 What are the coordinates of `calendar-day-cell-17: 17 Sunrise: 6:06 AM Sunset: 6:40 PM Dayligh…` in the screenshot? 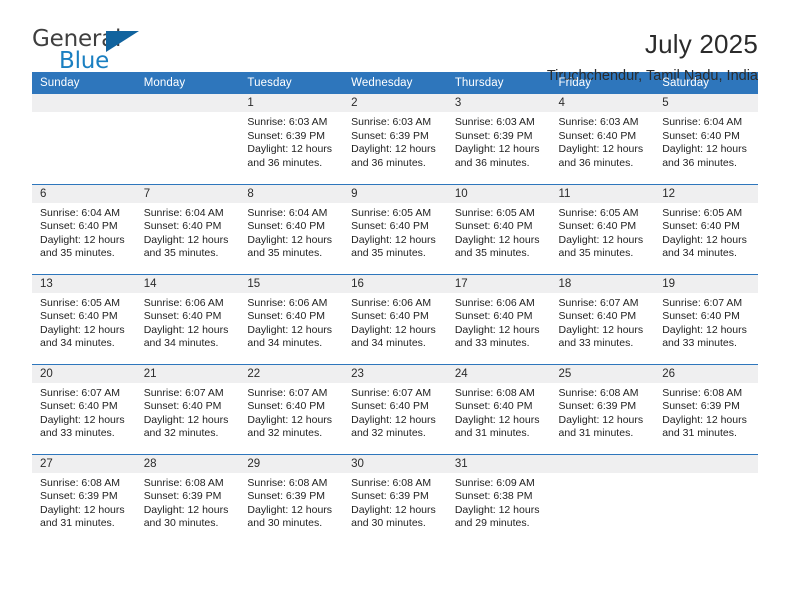 It's located at (498, 318).